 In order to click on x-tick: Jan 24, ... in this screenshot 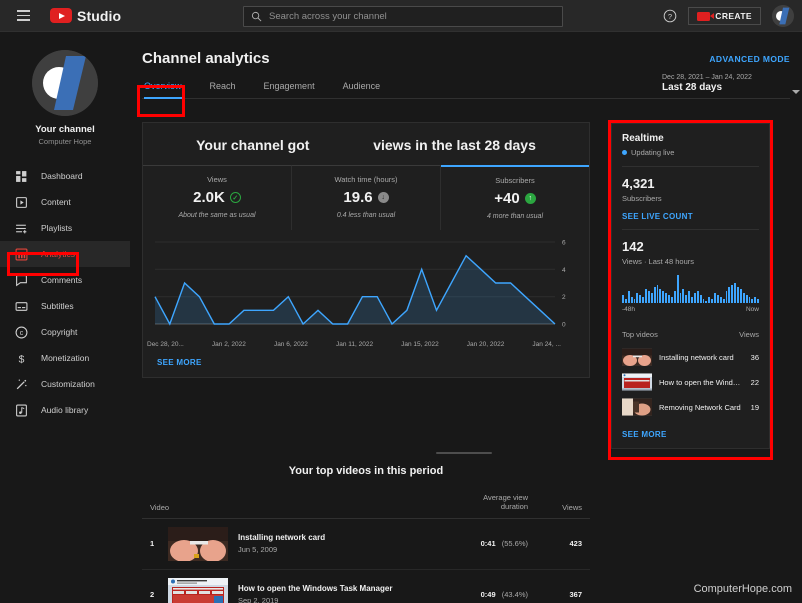, I will do `click(546, 344)`.